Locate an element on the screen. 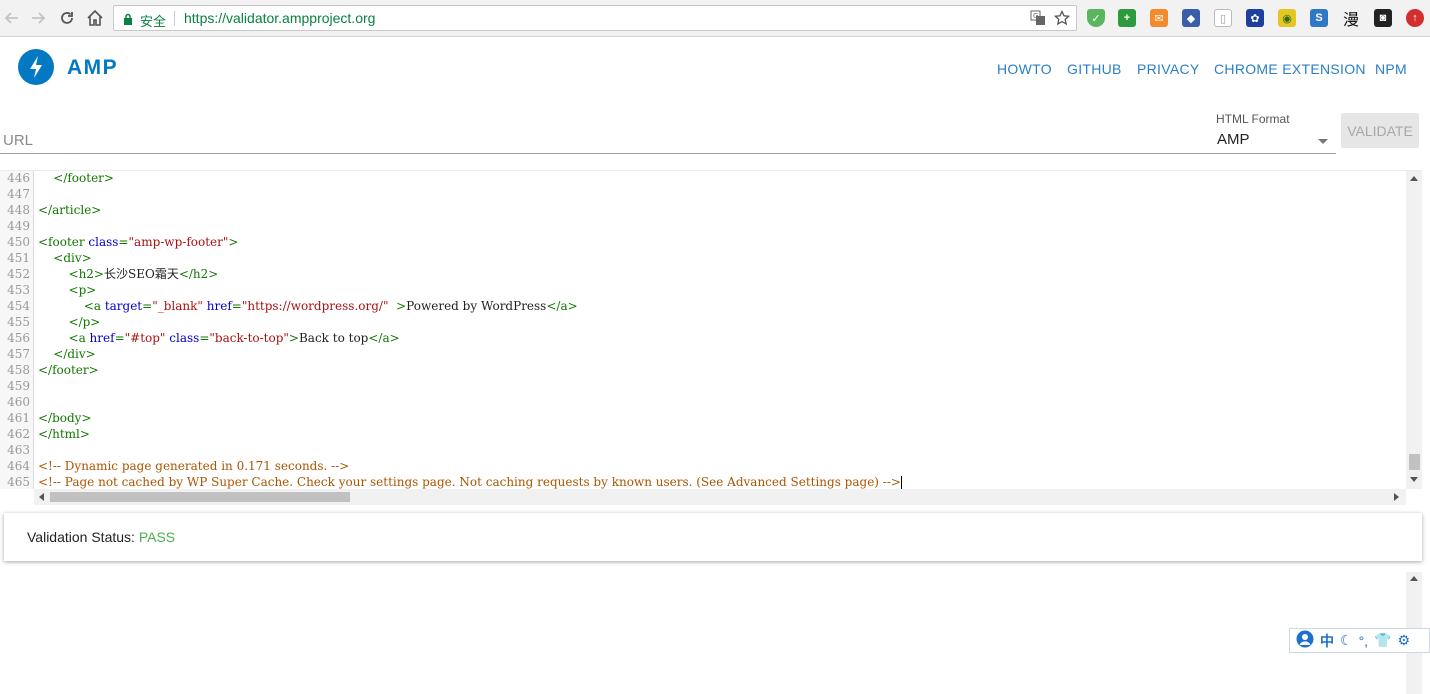 The width and height of the screenshot is (1430, 694). code-line: 452 <h2>长沙SEO霜天</h2> is located at coordinates (700, 274).